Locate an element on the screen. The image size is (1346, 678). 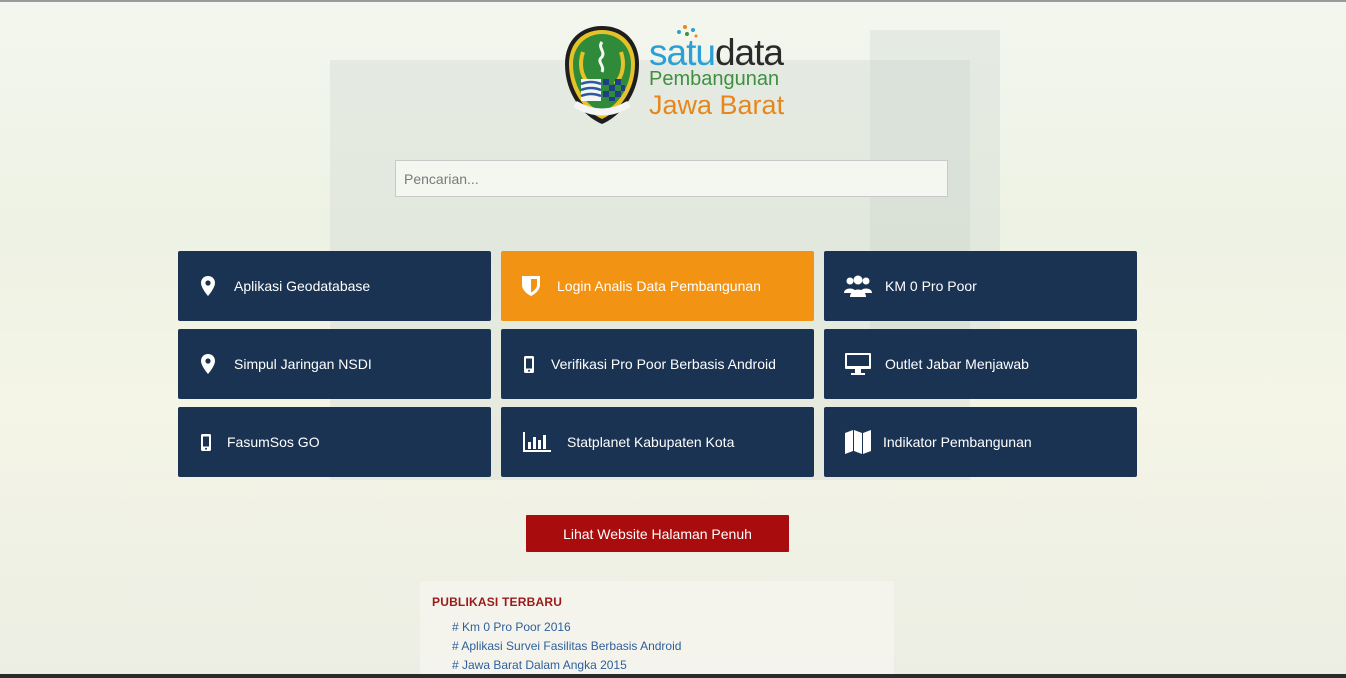
publication-link: # Jawa Barat Dalam Angka 2015 is located at coordinates (539, 665).